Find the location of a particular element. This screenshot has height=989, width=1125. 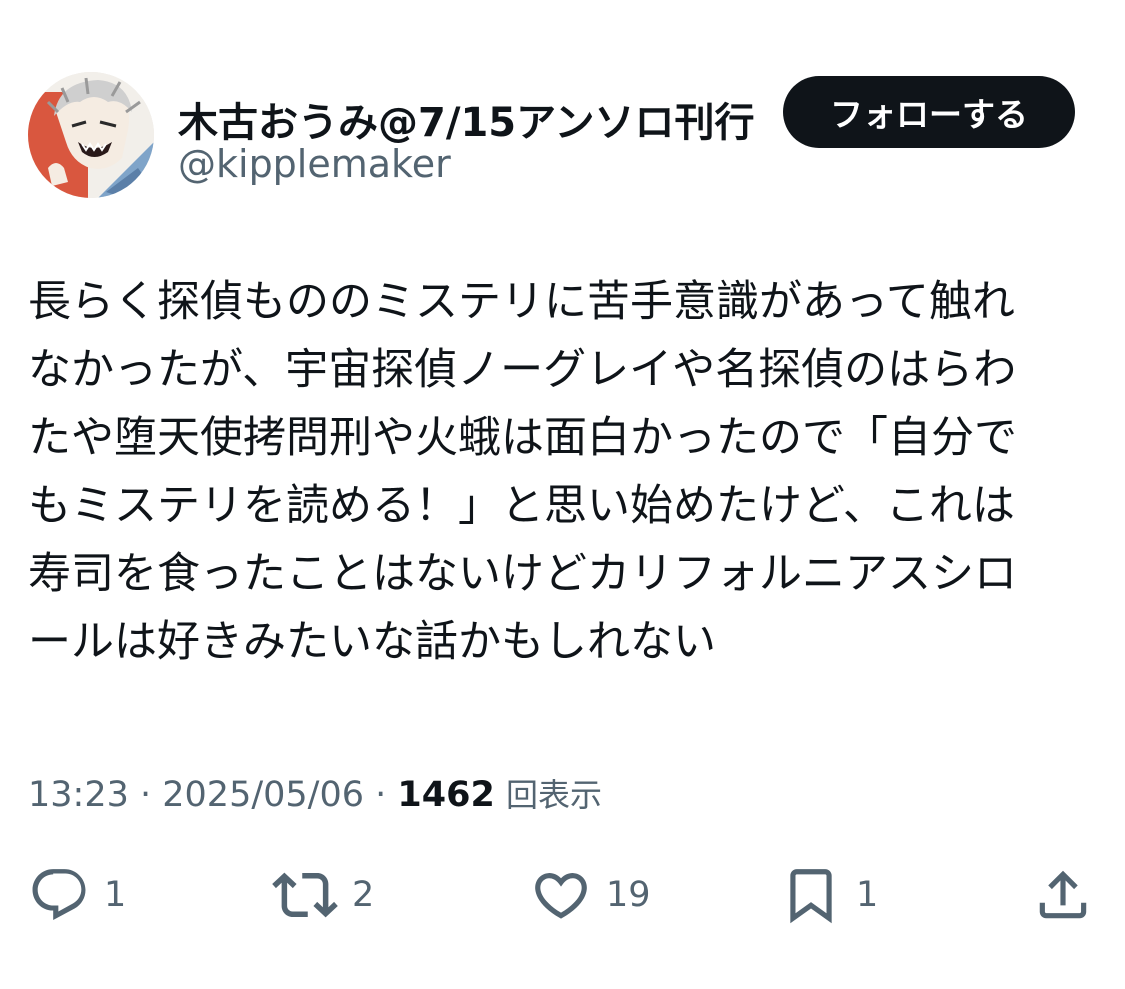

post-text-line: 長らく探偵もののミステリに苦手意識があって触れ is located at coordinates (521, 302).